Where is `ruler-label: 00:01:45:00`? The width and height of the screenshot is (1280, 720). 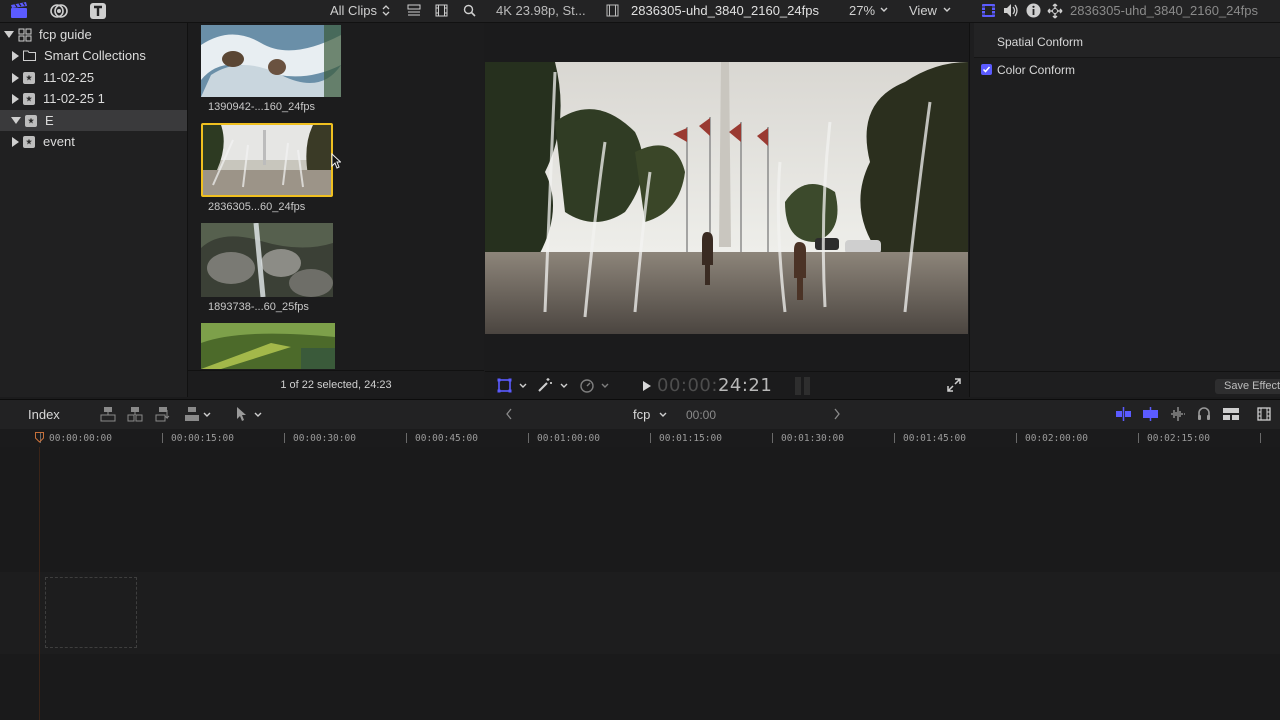 ruler-label: 00:01:45:00 is located at coordinates (934, 438).